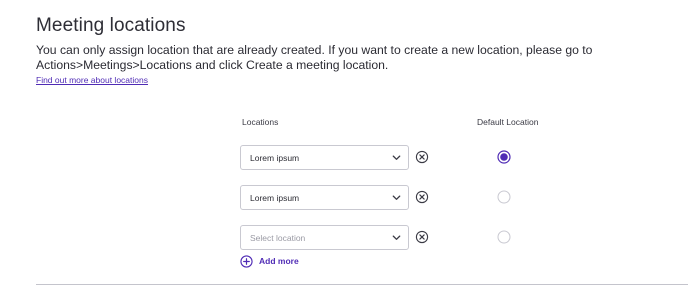  What do you see at coordinates (324, 197) in the screenshot?
I see `location-select-2: Lorem ipsum` at bounding box center [324, 197].